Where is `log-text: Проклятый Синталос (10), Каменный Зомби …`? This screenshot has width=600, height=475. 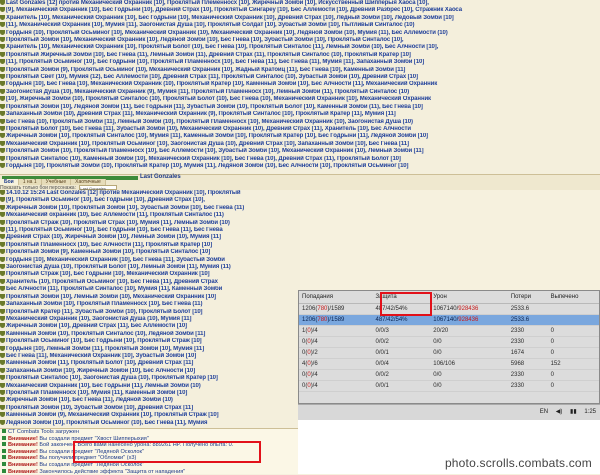
log-text: Проклятый Синталос (10), Каменный Зомби … is located at coordinates (203, 159).